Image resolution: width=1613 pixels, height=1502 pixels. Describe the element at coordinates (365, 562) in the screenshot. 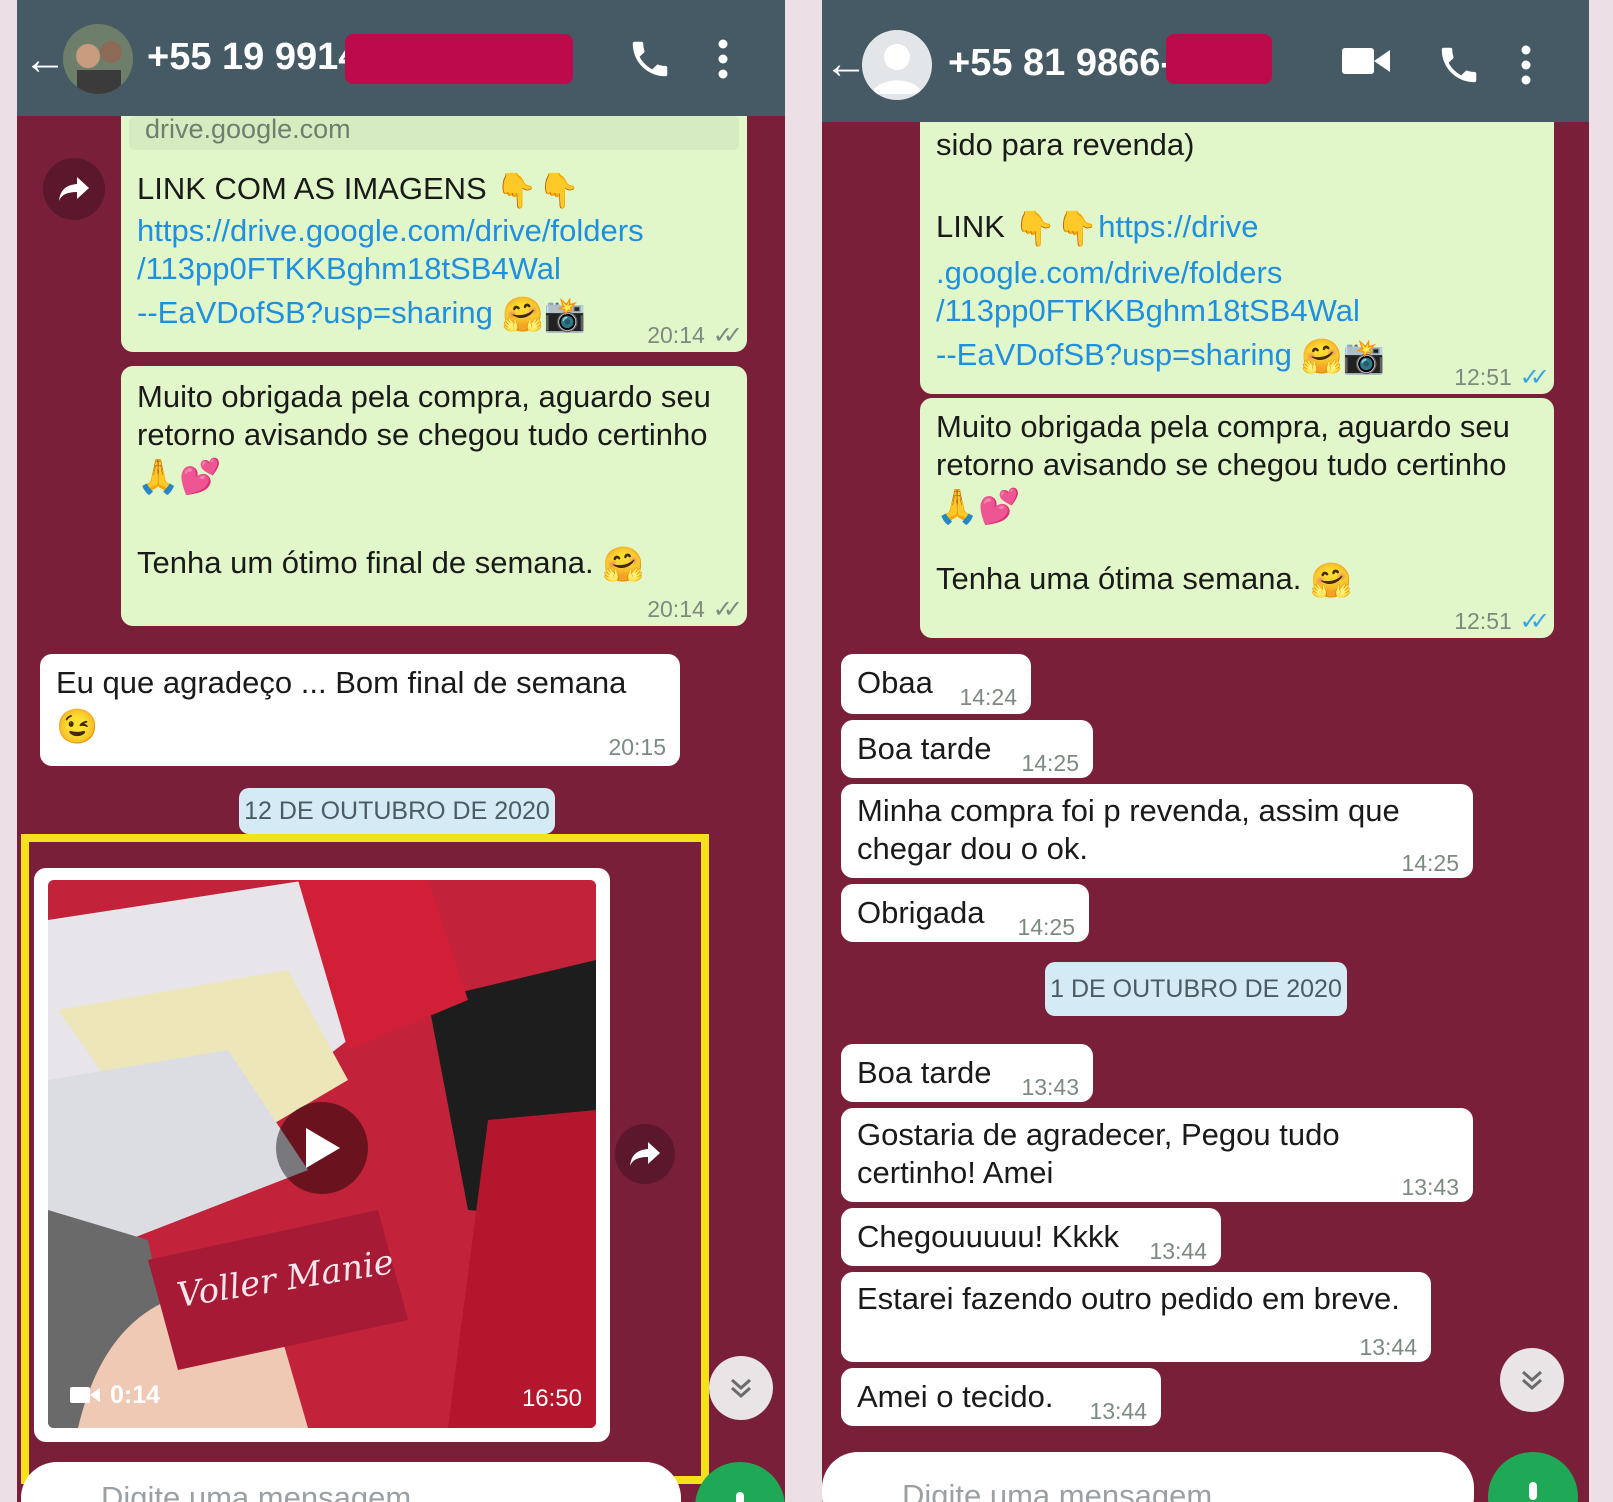

I see `message-text: Tenha um ótimo final de semana.` at that location.